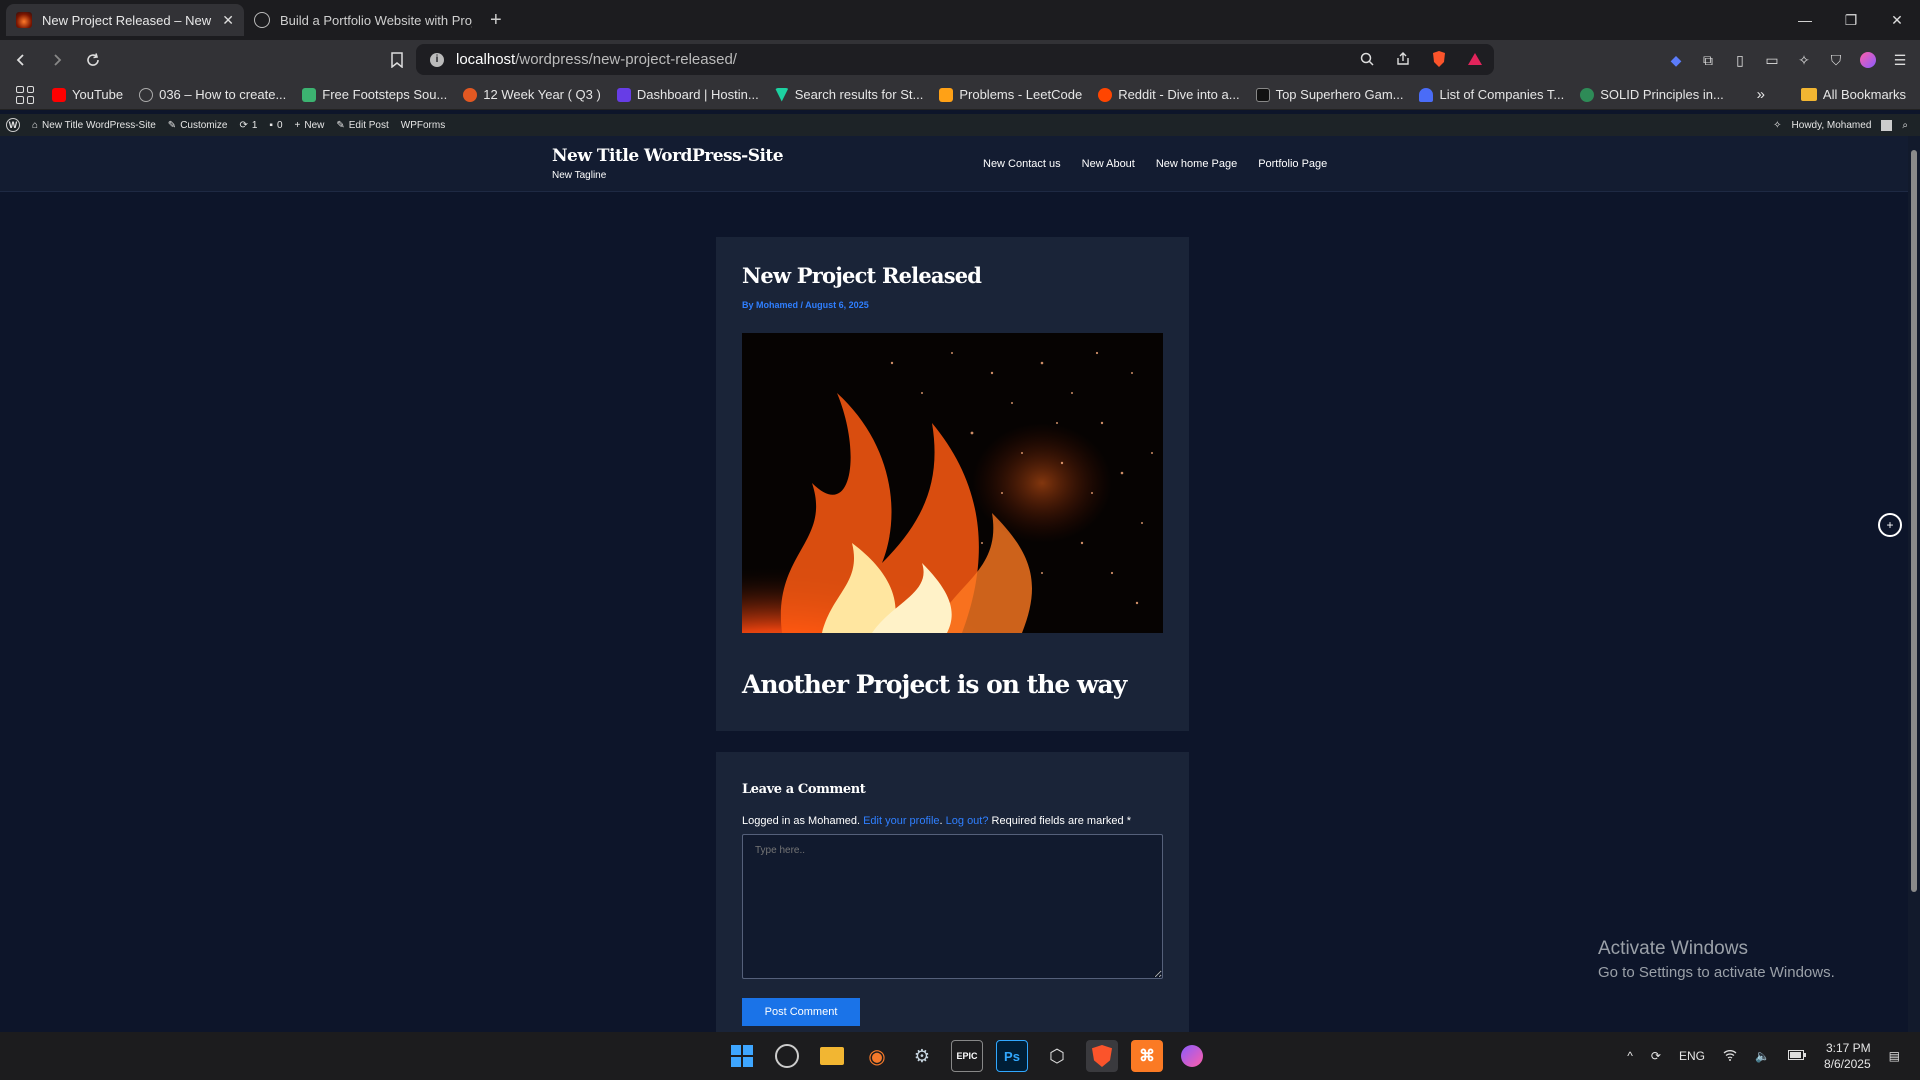  I want to click on bookmarks-overflow-button: », so click(1761, 94).